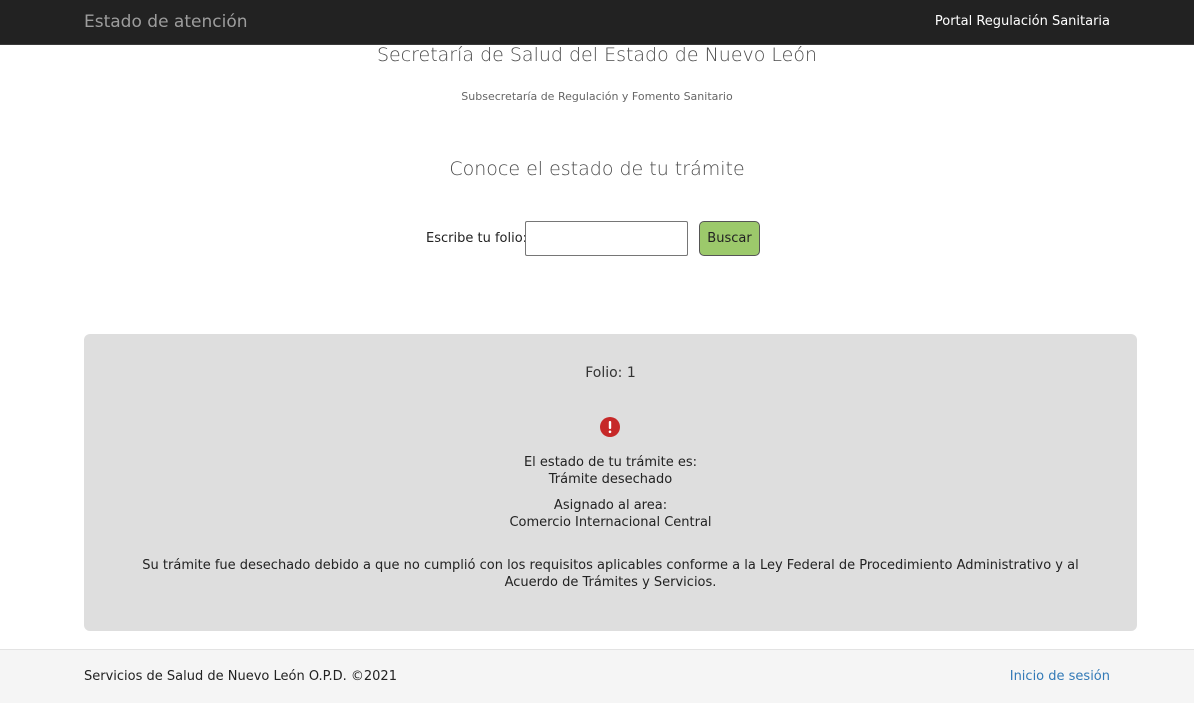 The height and width of the screenshot is (703, 1194). I want to click on status-label: El estado de tu trámite es:, so click(610, 462).